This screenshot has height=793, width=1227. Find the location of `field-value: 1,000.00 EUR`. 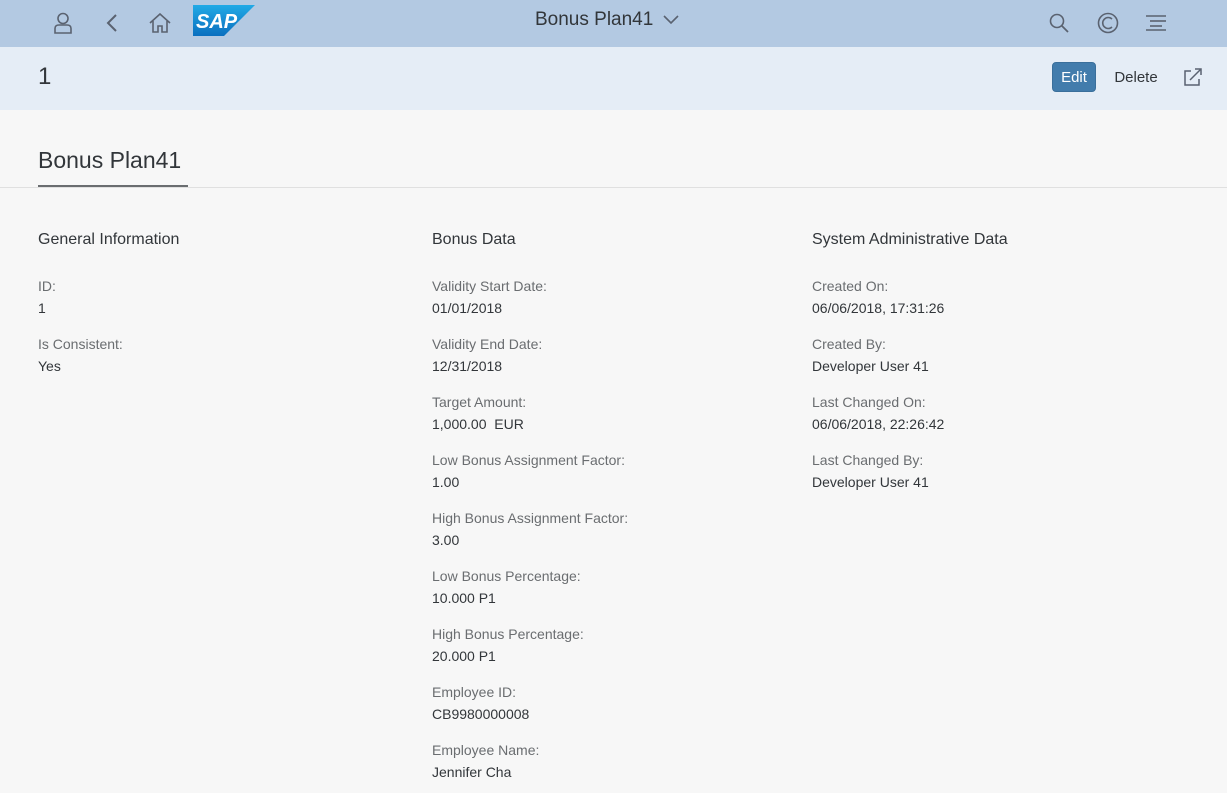

field-value: 1,000.00 EUR is located at coordinates (478, 424).